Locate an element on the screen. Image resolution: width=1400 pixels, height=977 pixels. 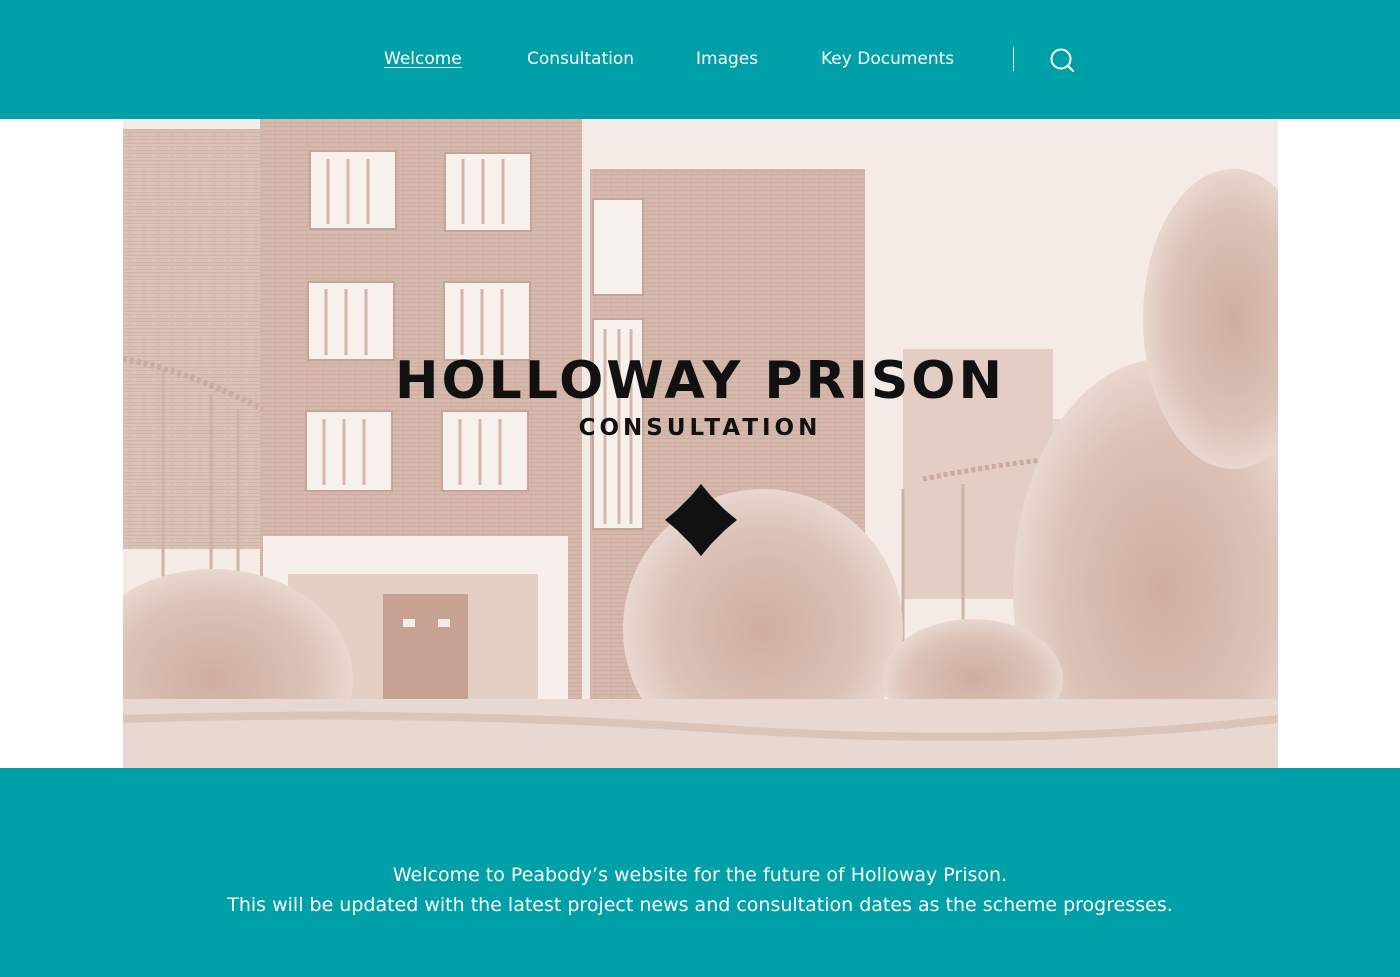
page-title: HOLLOWAY PRISON is located at coordinates (700, 381).